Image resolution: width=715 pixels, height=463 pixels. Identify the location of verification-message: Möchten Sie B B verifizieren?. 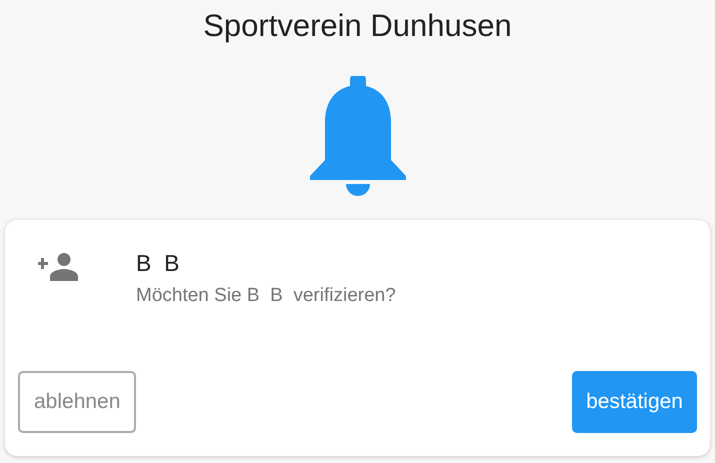
(266, 296).